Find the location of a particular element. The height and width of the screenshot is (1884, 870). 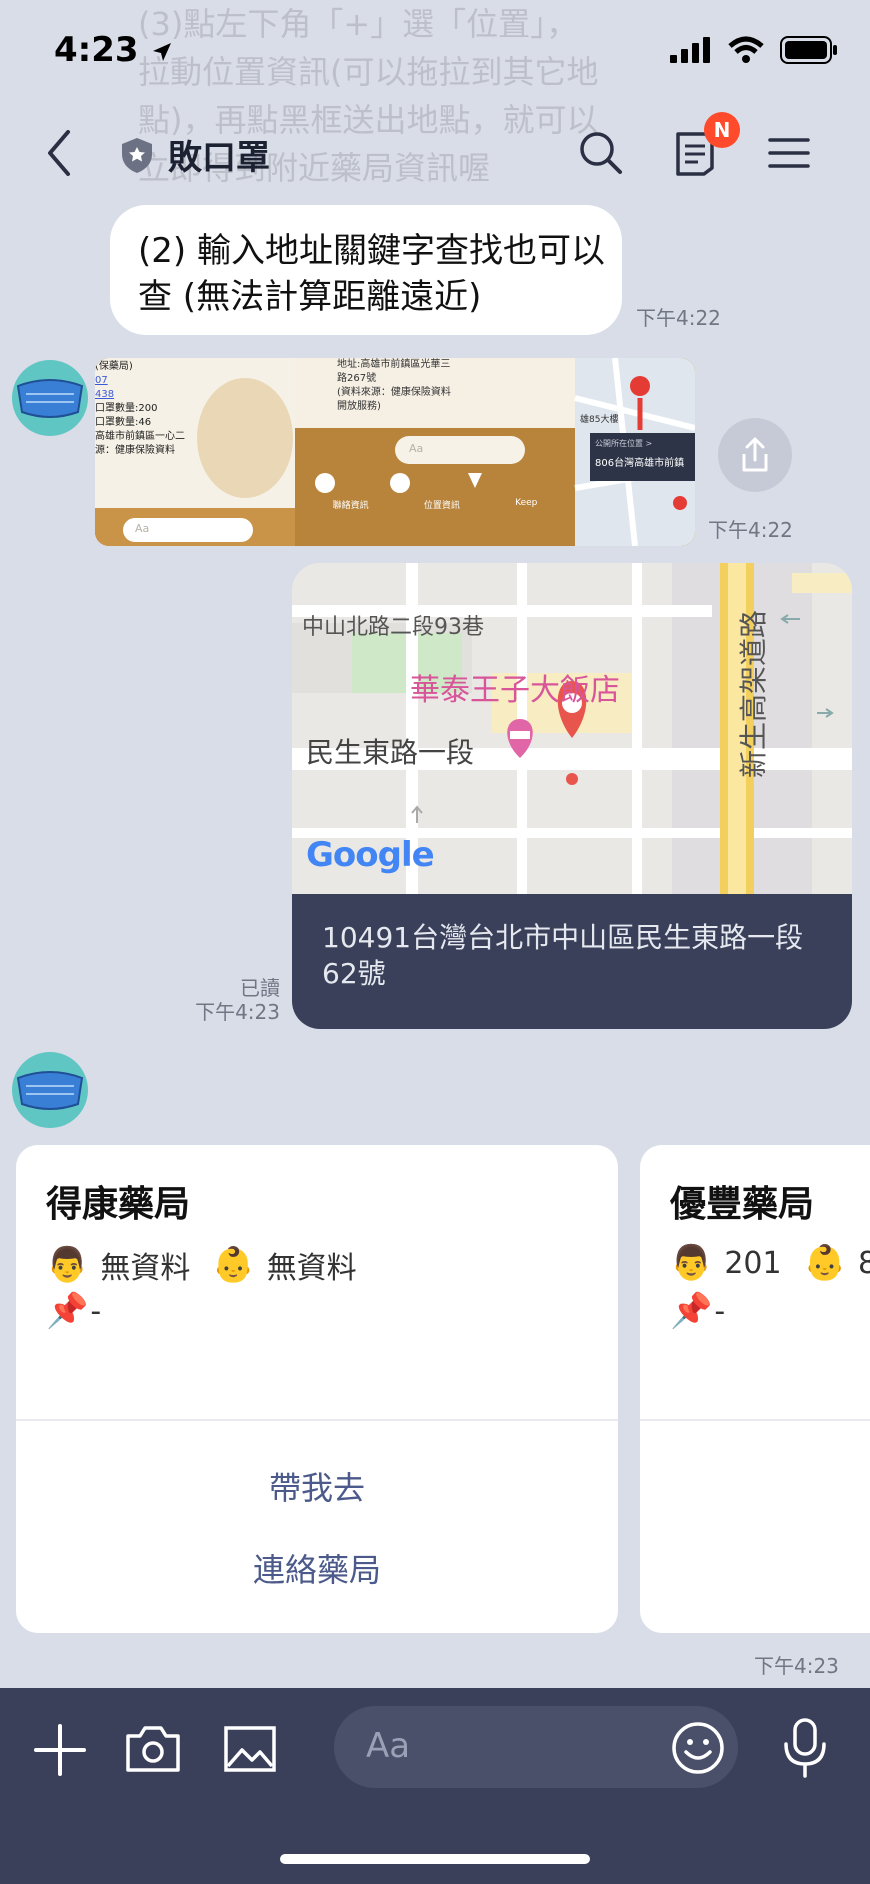

navigate-button: 帶我去 is located at coordinates (317, 1486).